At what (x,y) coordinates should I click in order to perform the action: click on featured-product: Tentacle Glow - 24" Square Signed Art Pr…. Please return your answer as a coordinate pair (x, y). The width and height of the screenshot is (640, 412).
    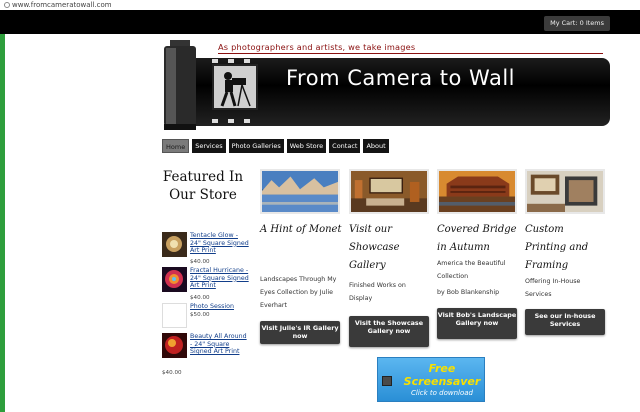
    Looking at the image, I should click on (205, 248).